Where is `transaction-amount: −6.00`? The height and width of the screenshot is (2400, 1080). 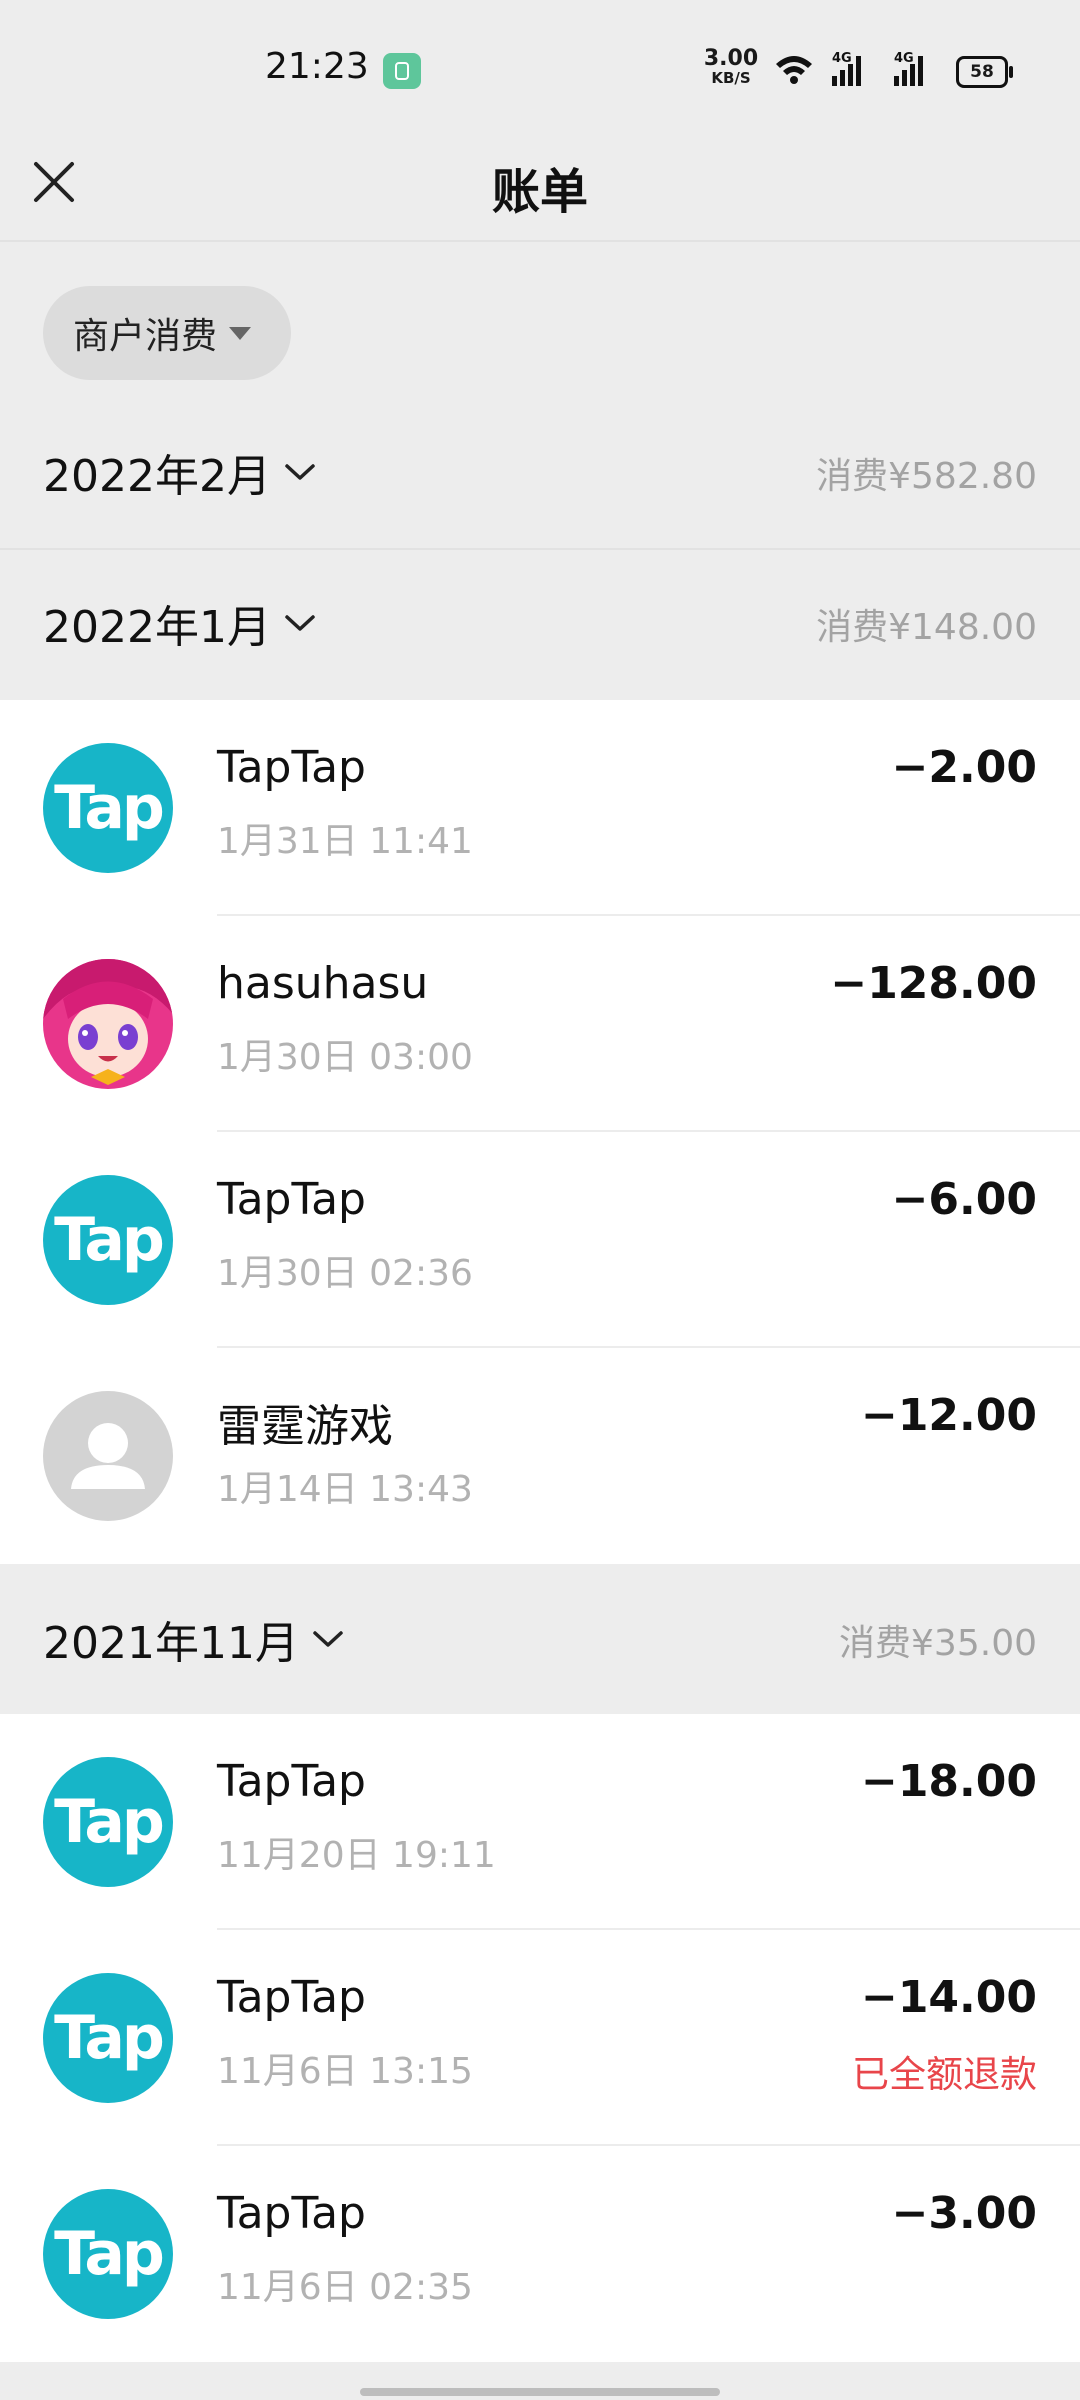
transaction-amount: −6.00 is located at coordinates (964, 1199).